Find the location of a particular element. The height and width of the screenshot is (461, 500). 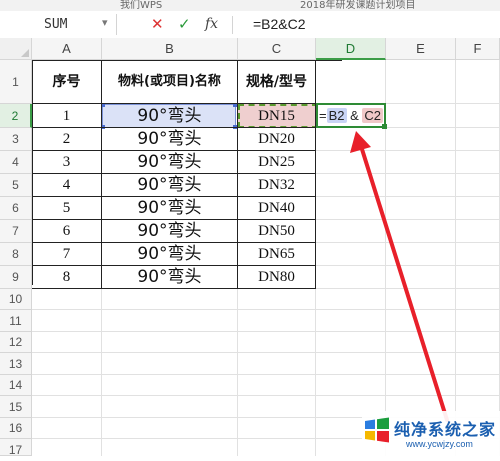

column-header-f: F is located at coordinates (478, 49).